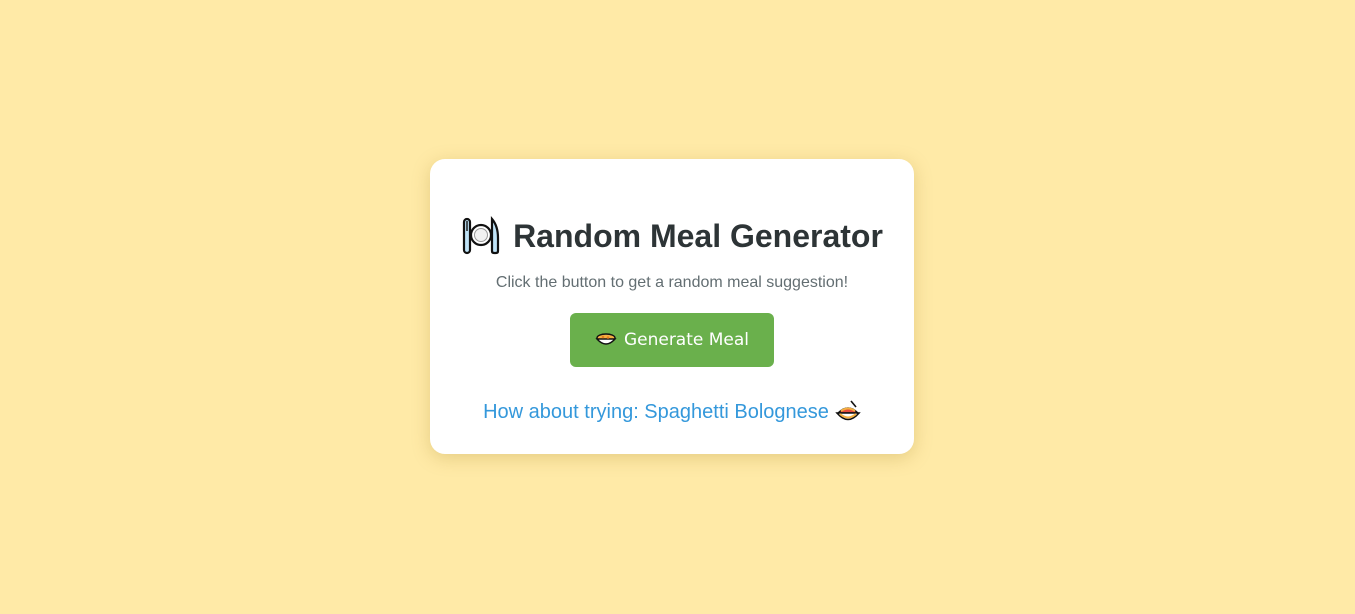 The image size is (1355, 614). I want to click on title-row: Random Meal Generator, so click(672, 236).